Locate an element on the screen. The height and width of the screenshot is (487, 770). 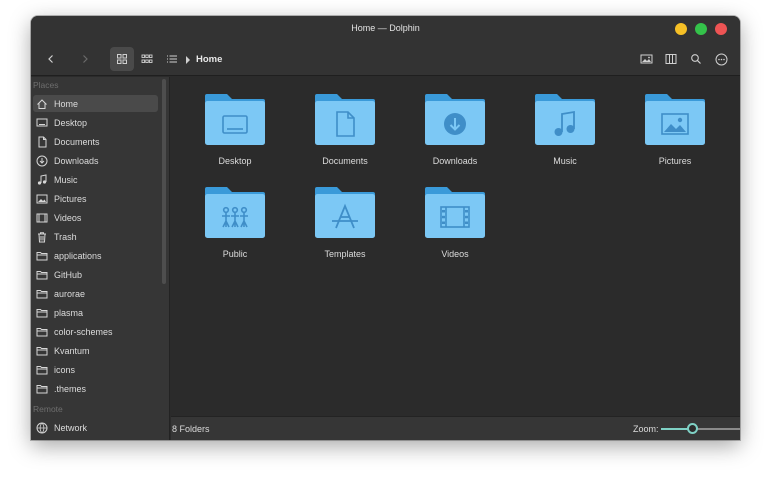
menu-button is located at coordinates (721, 59).